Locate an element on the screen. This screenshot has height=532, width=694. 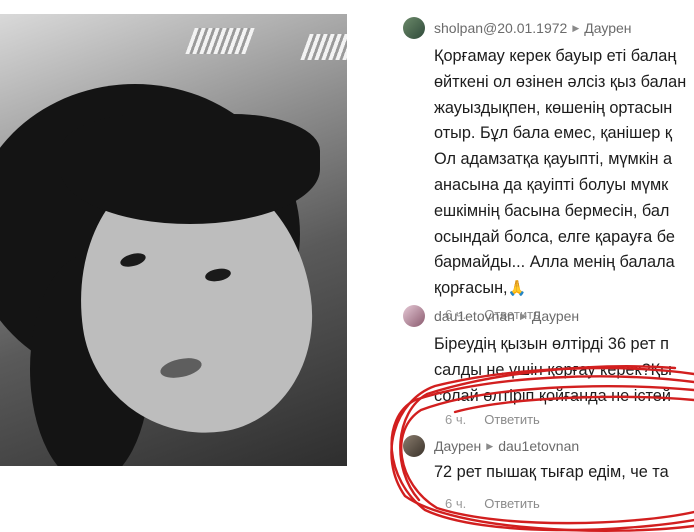
comment-line: отыр. Бұл бала емес, қанішер қ is located at coordinates (553, 133).